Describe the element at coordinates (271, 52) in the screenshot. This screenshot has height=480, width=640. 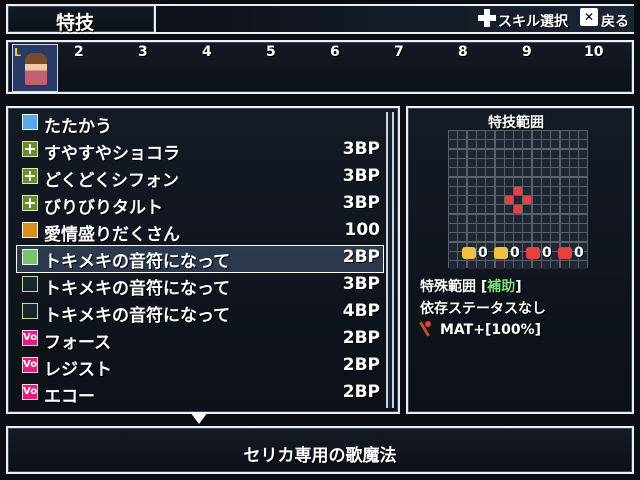
I see `party-slot-5: 5` at that location.